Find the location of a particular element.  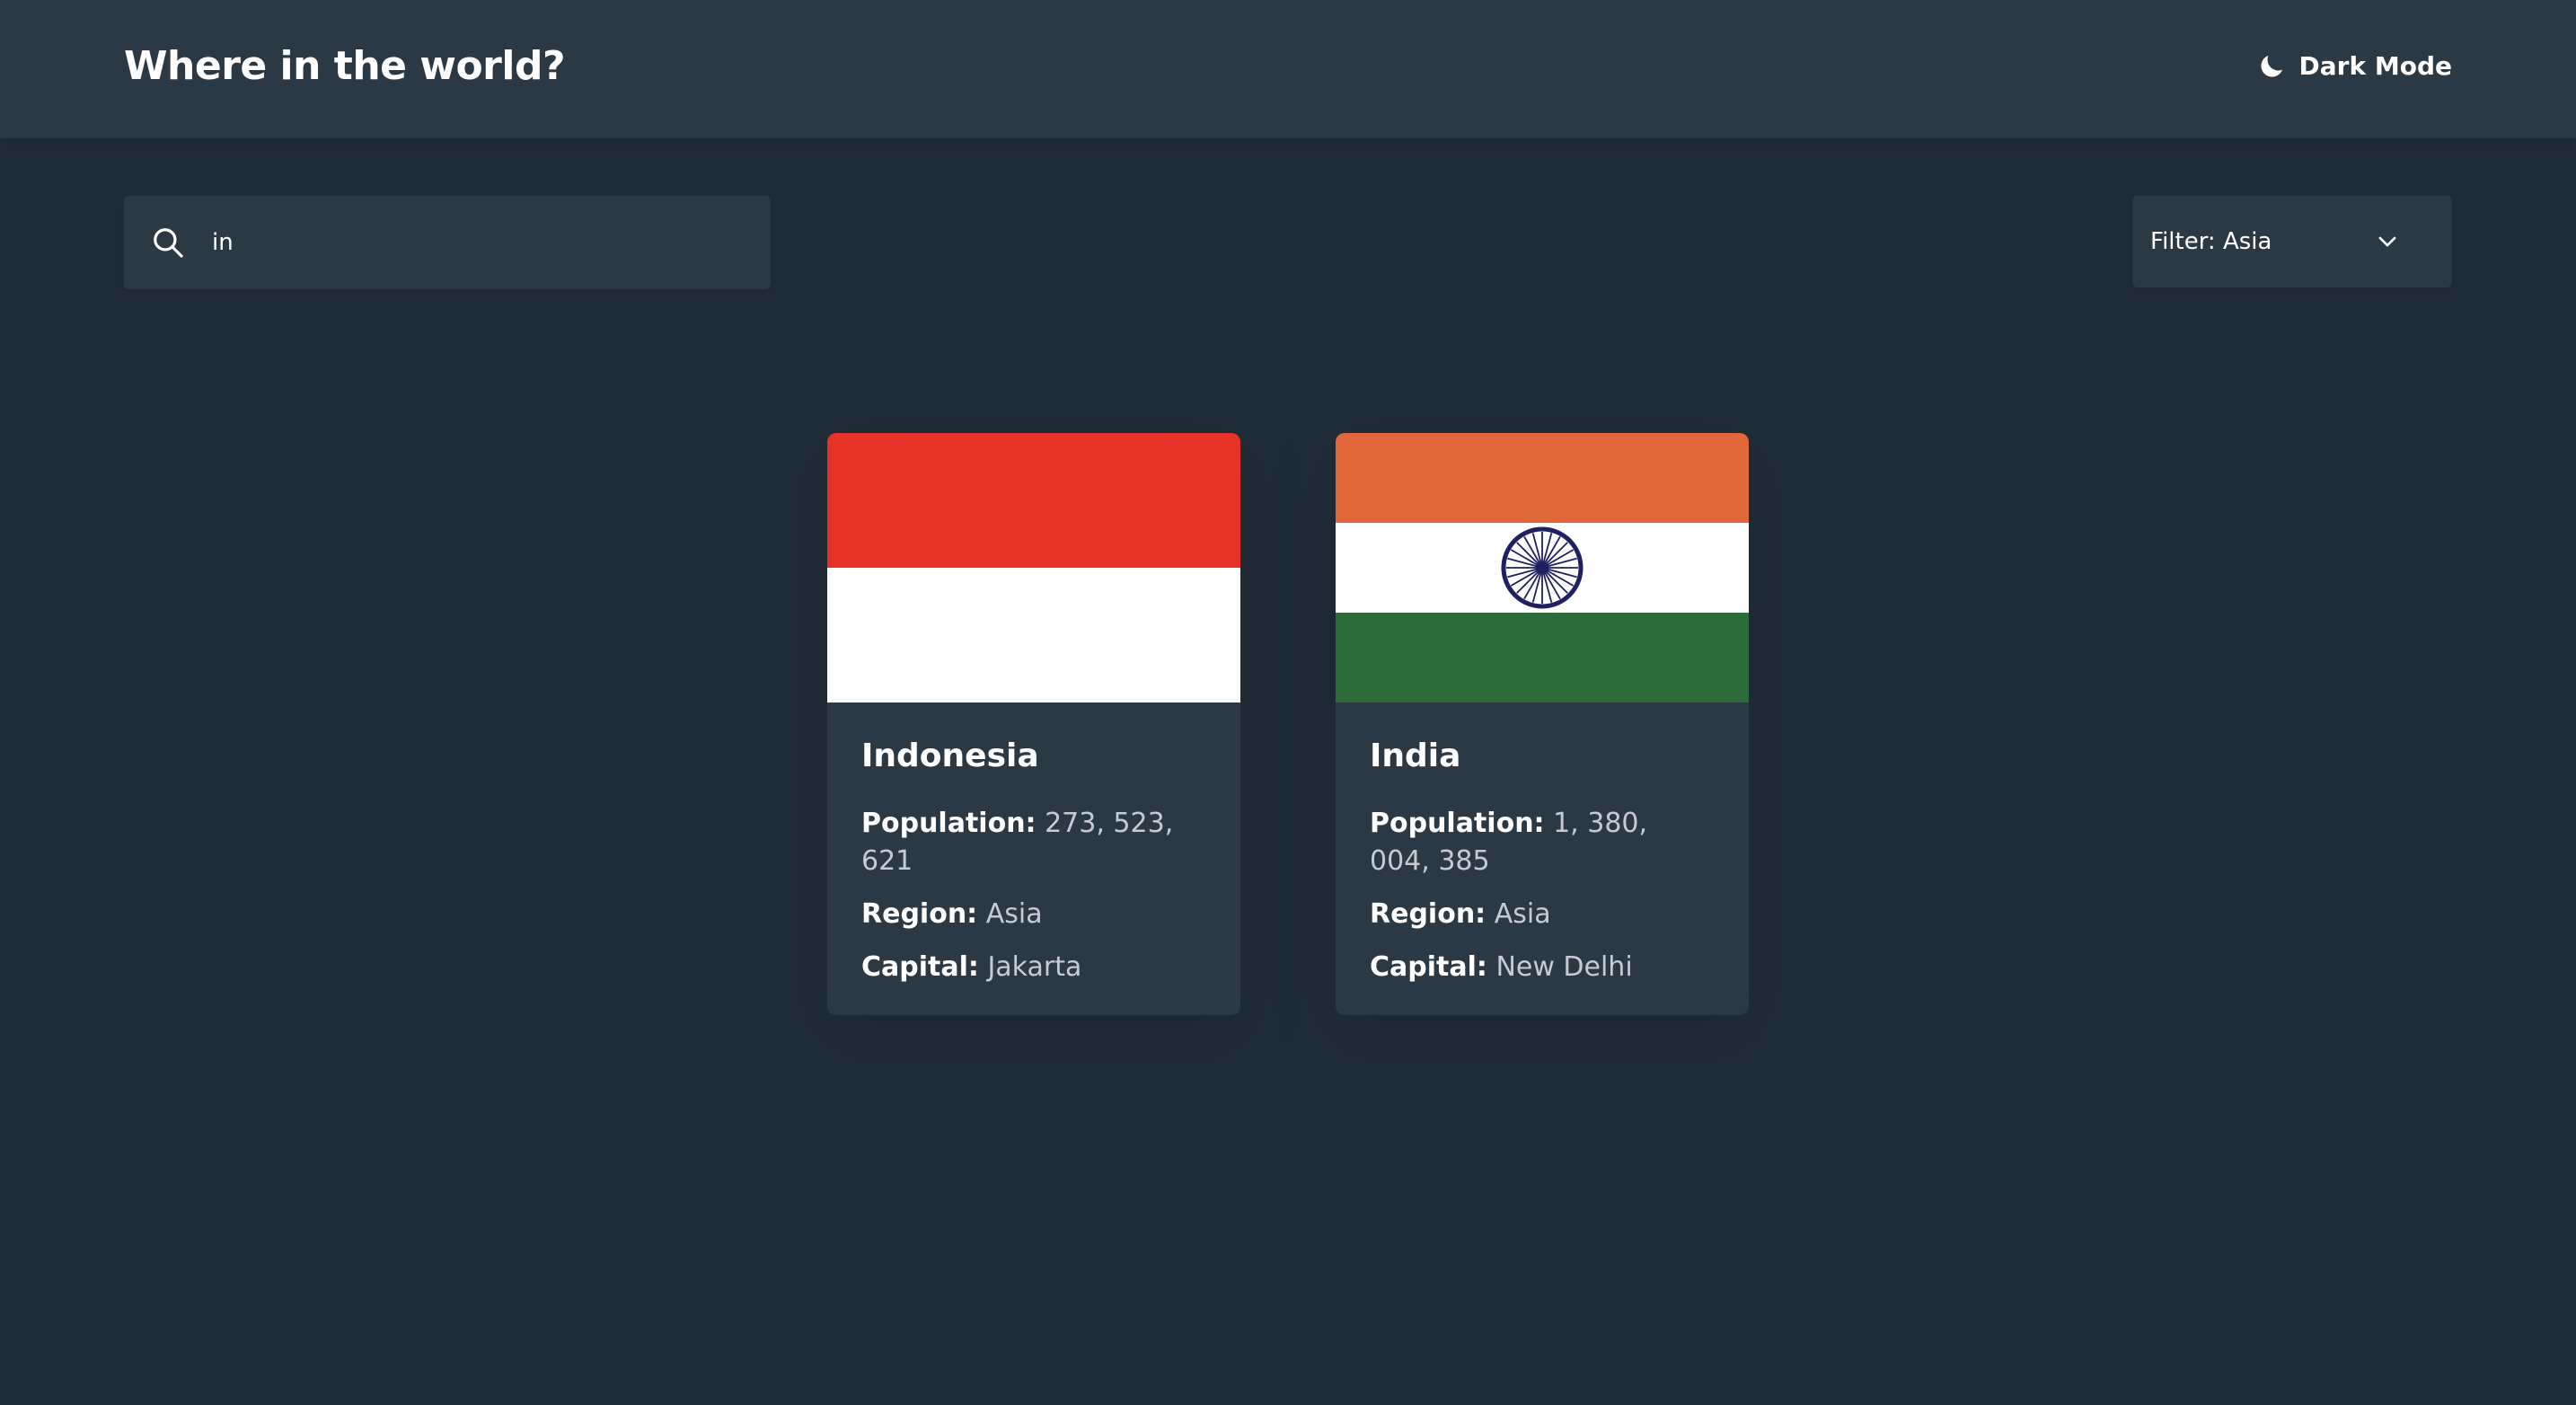

search-box is located at coordinates (447, 242).